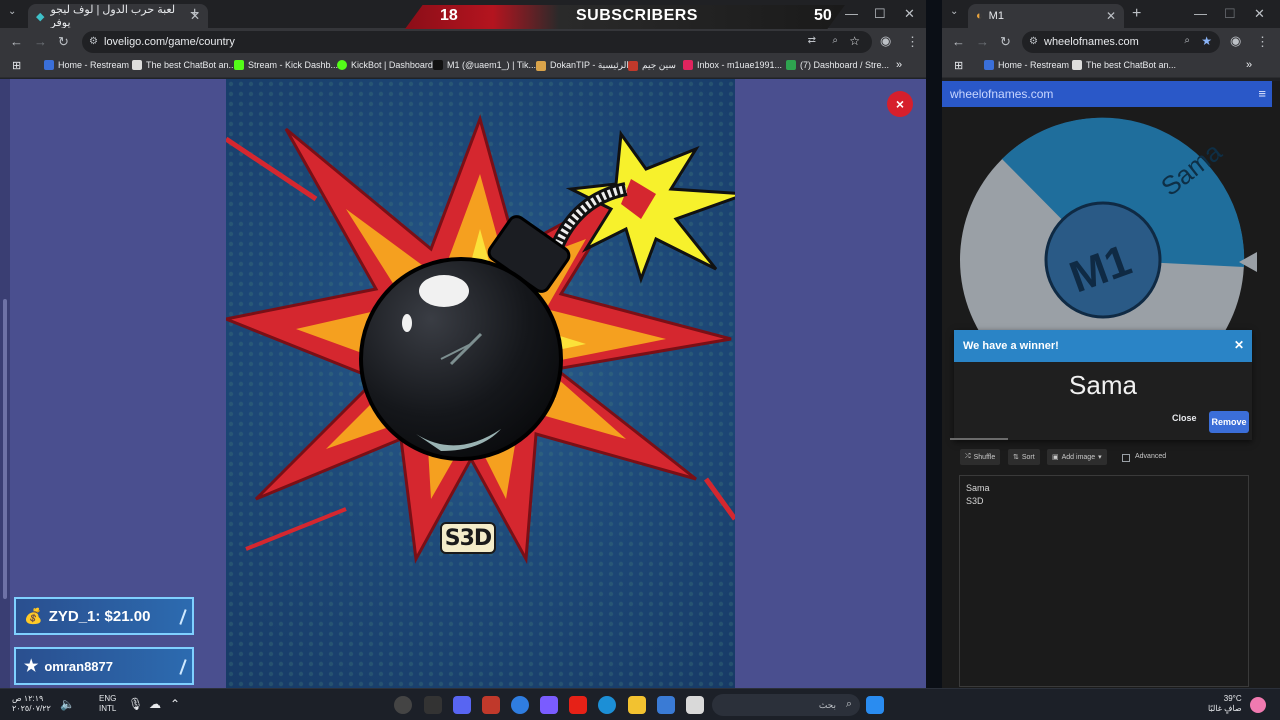 This screenshot has height=720, width=1280. Describe the element at coordinates (175, 704) in the screenshot. I see `chevron-up-icon: ⌃` at that location.